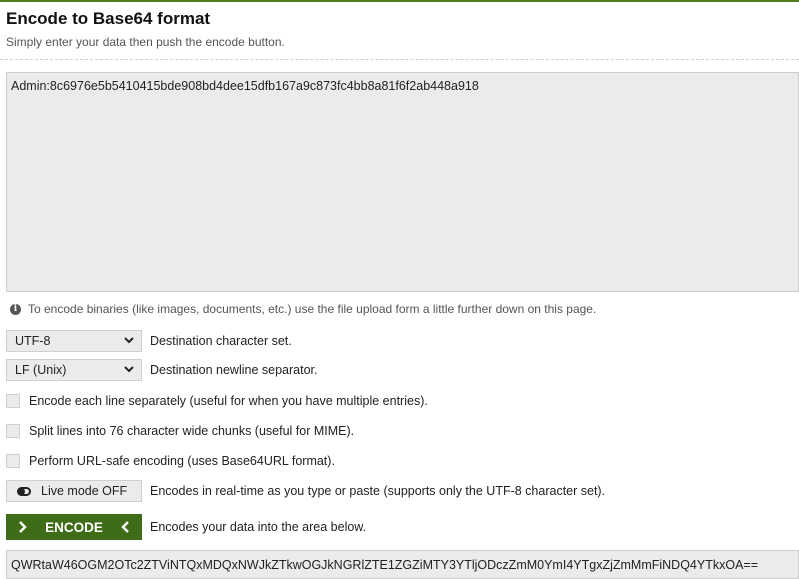 Image resolution: width=799 pixels, height=579 pixels. What do you see at coordinates (399, 1) in the screenshot?
I see `top-accent-line` at bounding box center [399, 1].